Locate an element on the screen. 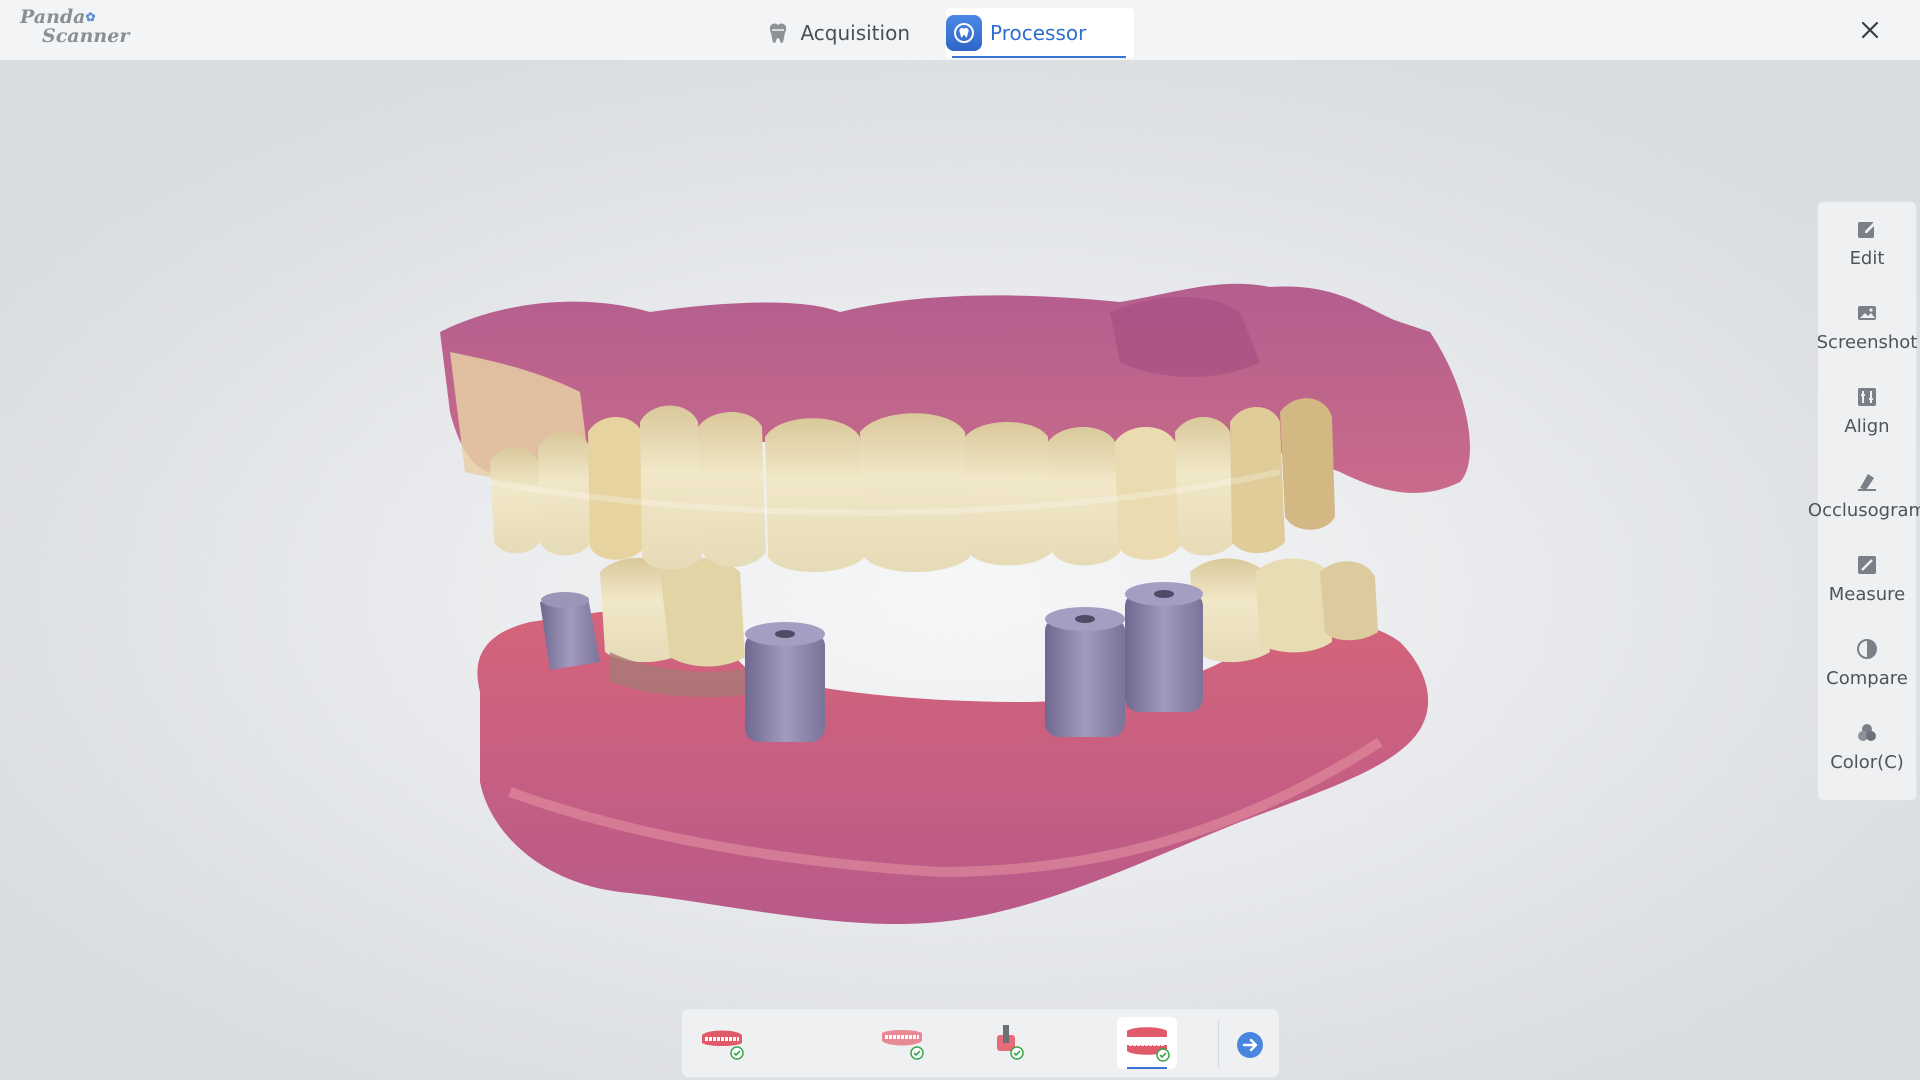 The width and height of the screenshot is (1920, 1080). bite-check-icon is located at coordinates (1148, 1044).